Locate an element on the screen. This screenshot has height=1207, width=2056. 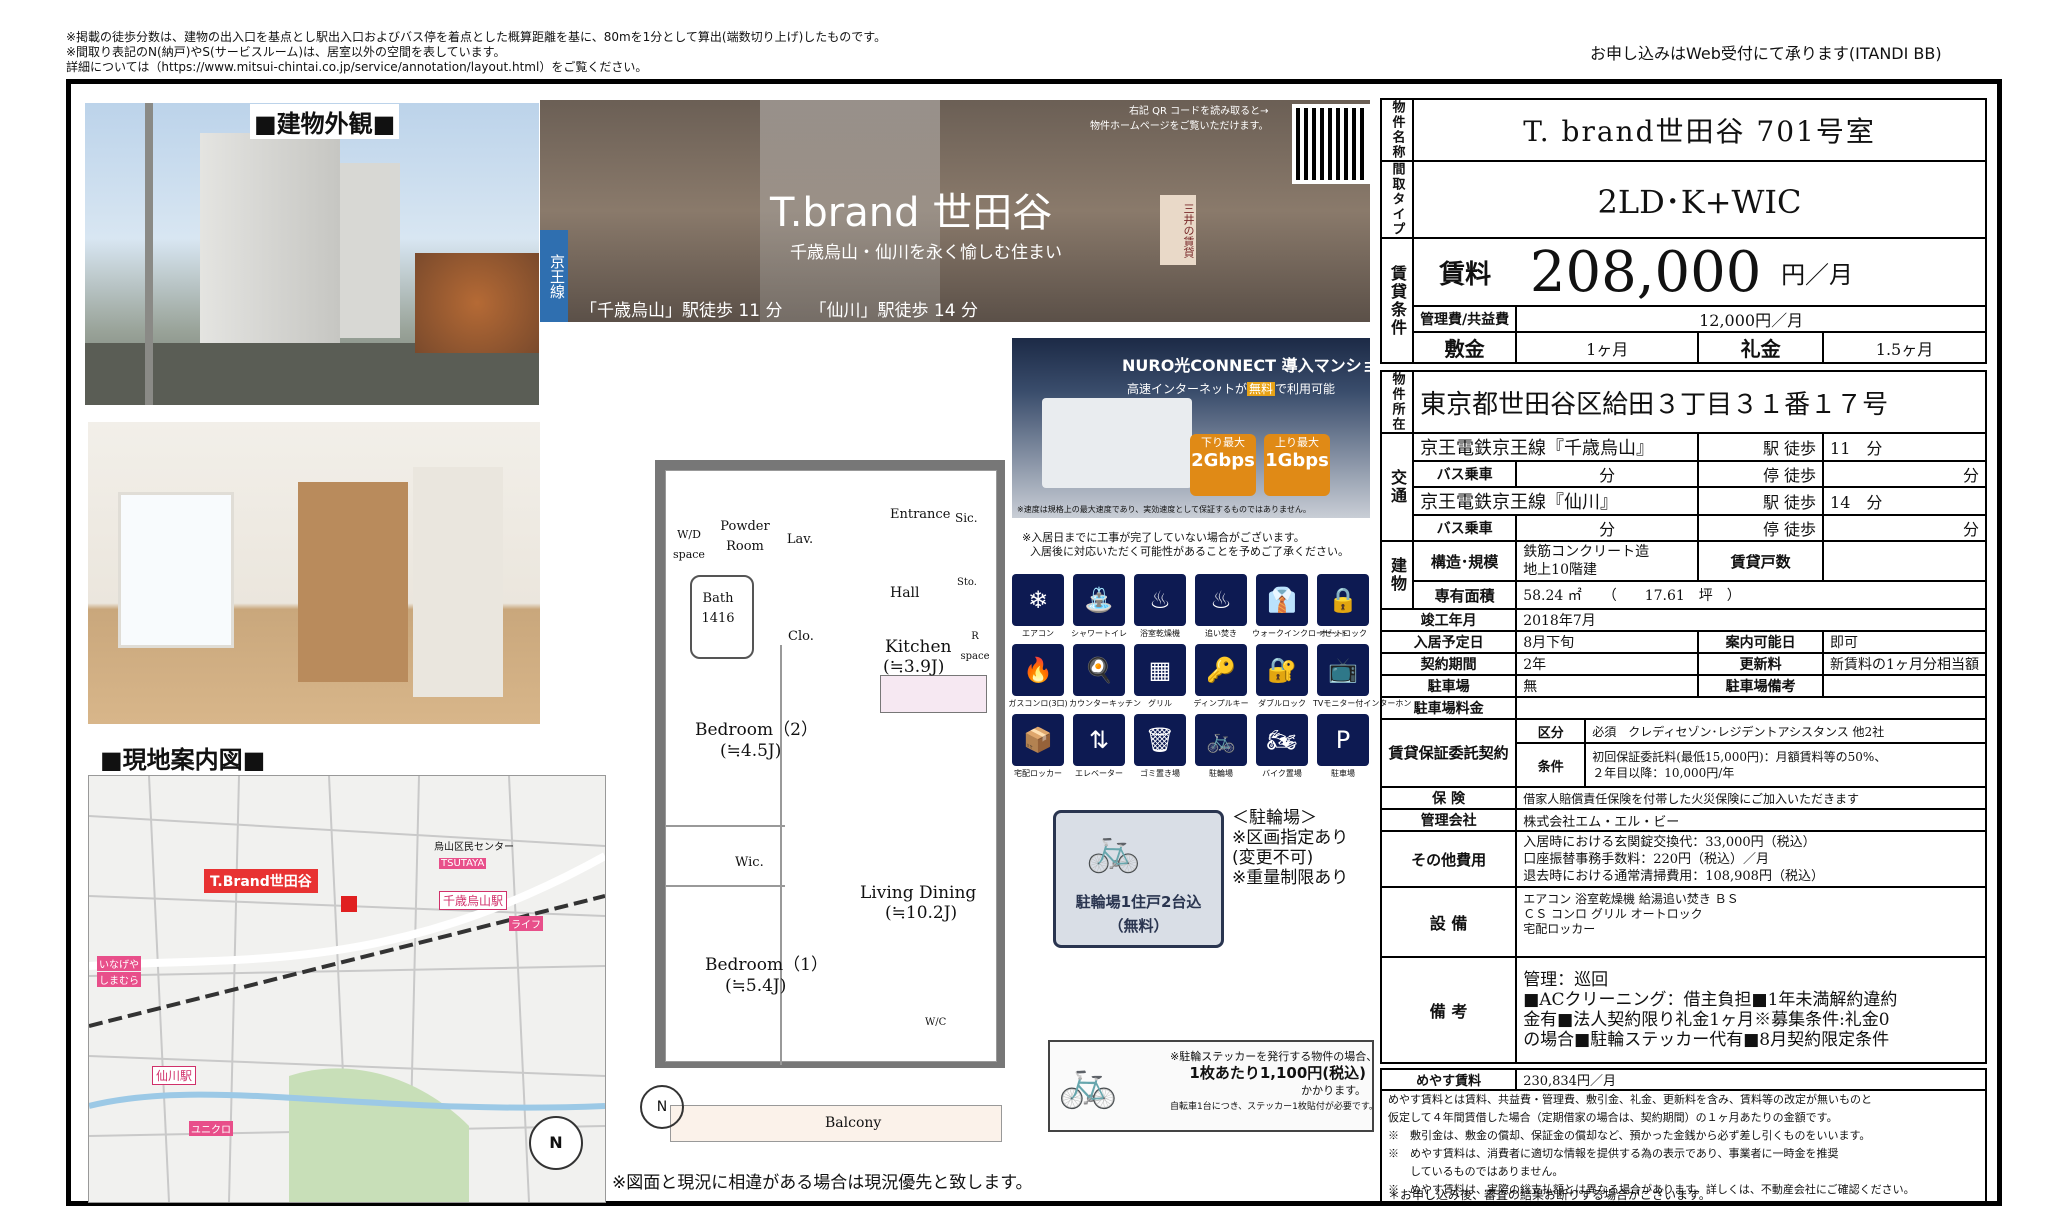
equipment3: 宅配ロッカー is located at coordinates (1559, 929).